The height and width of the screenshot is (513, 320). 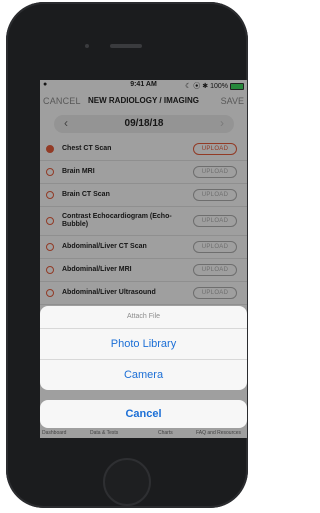 What do you see at coordinates (87, 46) in the screenshot?
I see `front-camera` at bounding box center [87, 46].